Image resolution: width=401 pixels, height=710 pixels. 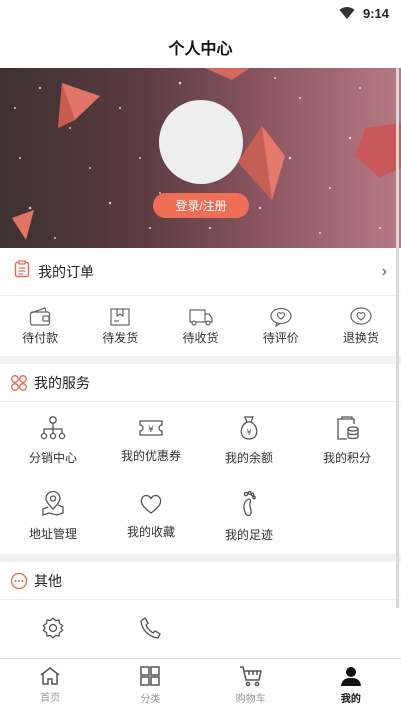 What do you see at coordinates (346, 457) in the screenshot?
I see `service-points-label: 我的积分` at bounding box center [346, 457].